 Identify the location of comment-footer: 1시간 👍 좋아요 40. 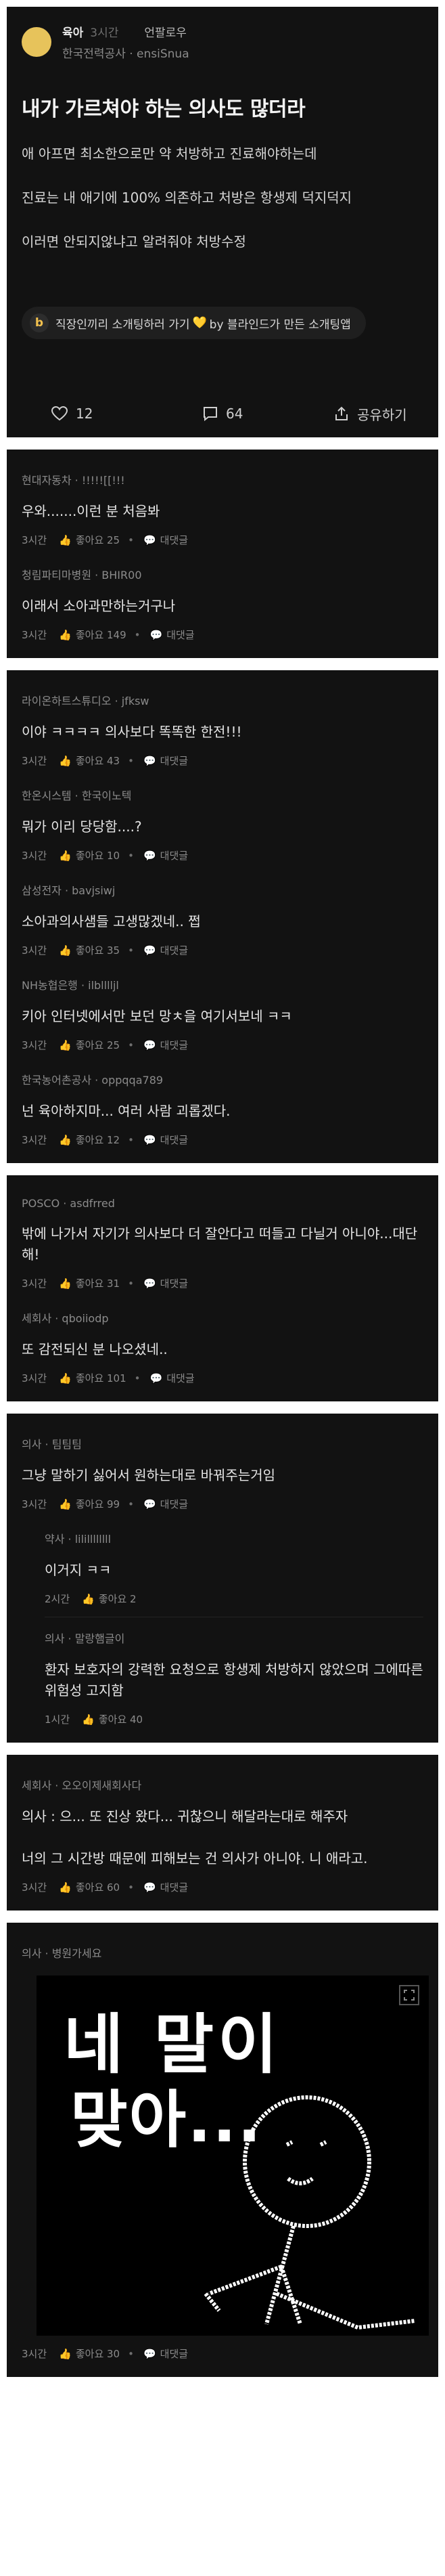
(234, 1719).